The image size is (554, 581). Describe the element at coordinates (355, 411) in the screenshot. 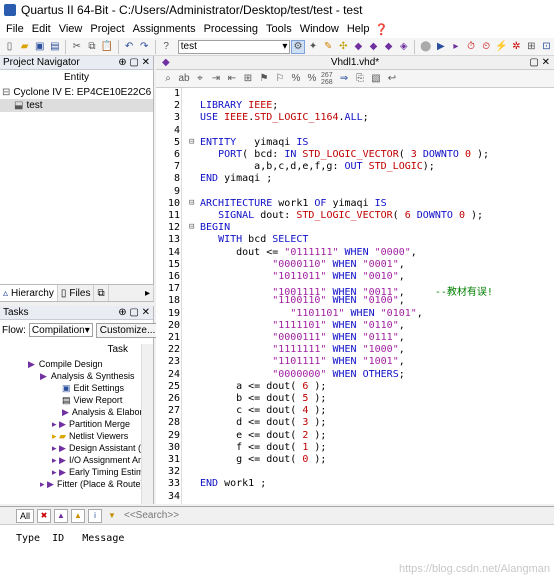

I see `code-line: 27 c <= dout( 4 );` at that location.